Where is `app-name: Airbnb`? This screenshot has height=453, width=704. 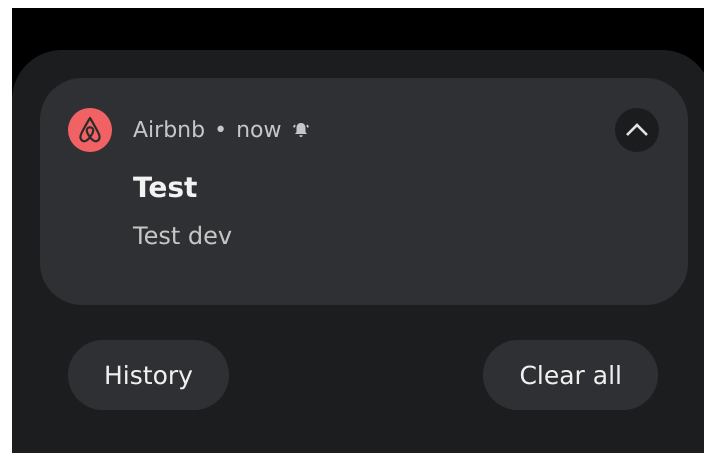
app-name: Airbnb is located at coordinates (169, 130).